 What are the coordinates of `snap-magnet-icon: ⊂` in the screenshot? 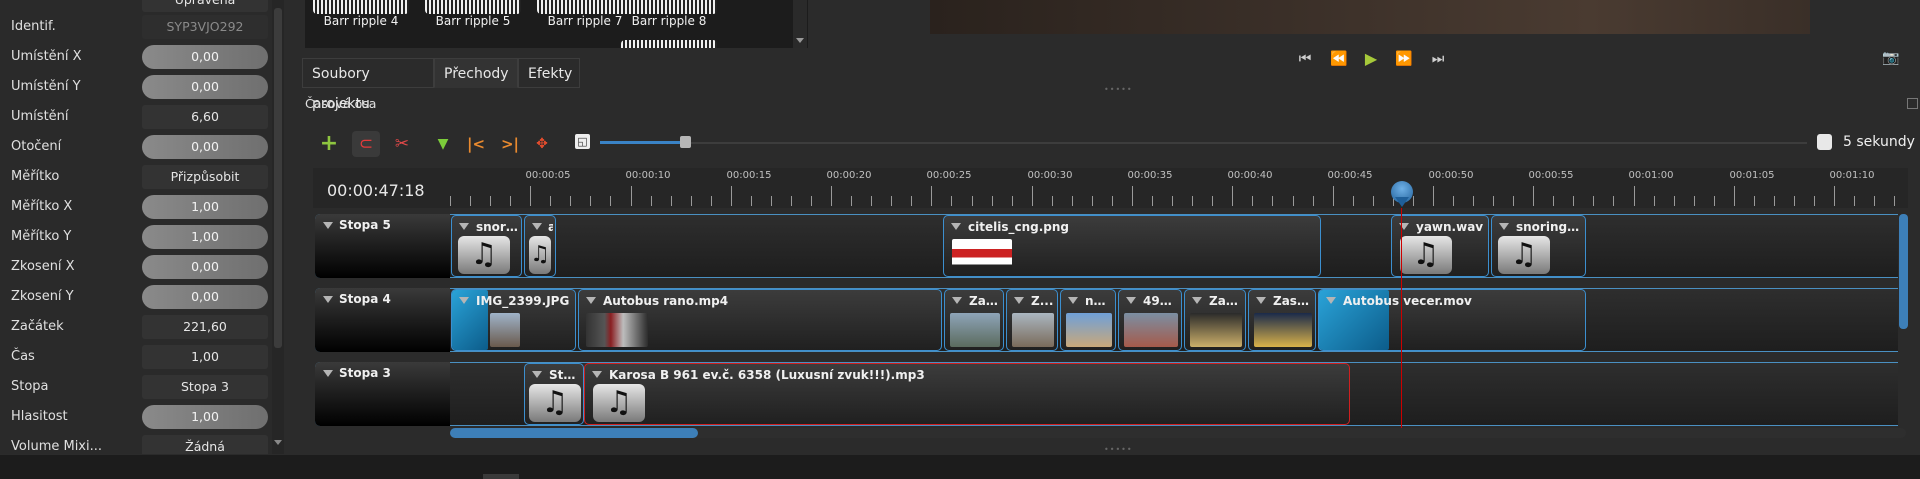 It's located at (366, 144).